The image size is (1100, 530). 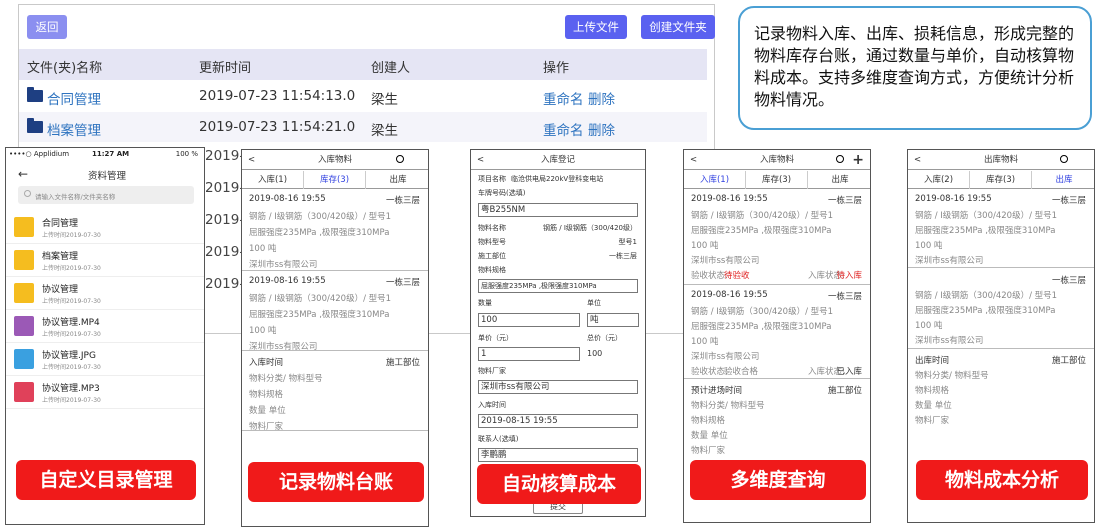 I want to click on record-vendor: 深圳市ss有限公司, so click(x=949, y=261).